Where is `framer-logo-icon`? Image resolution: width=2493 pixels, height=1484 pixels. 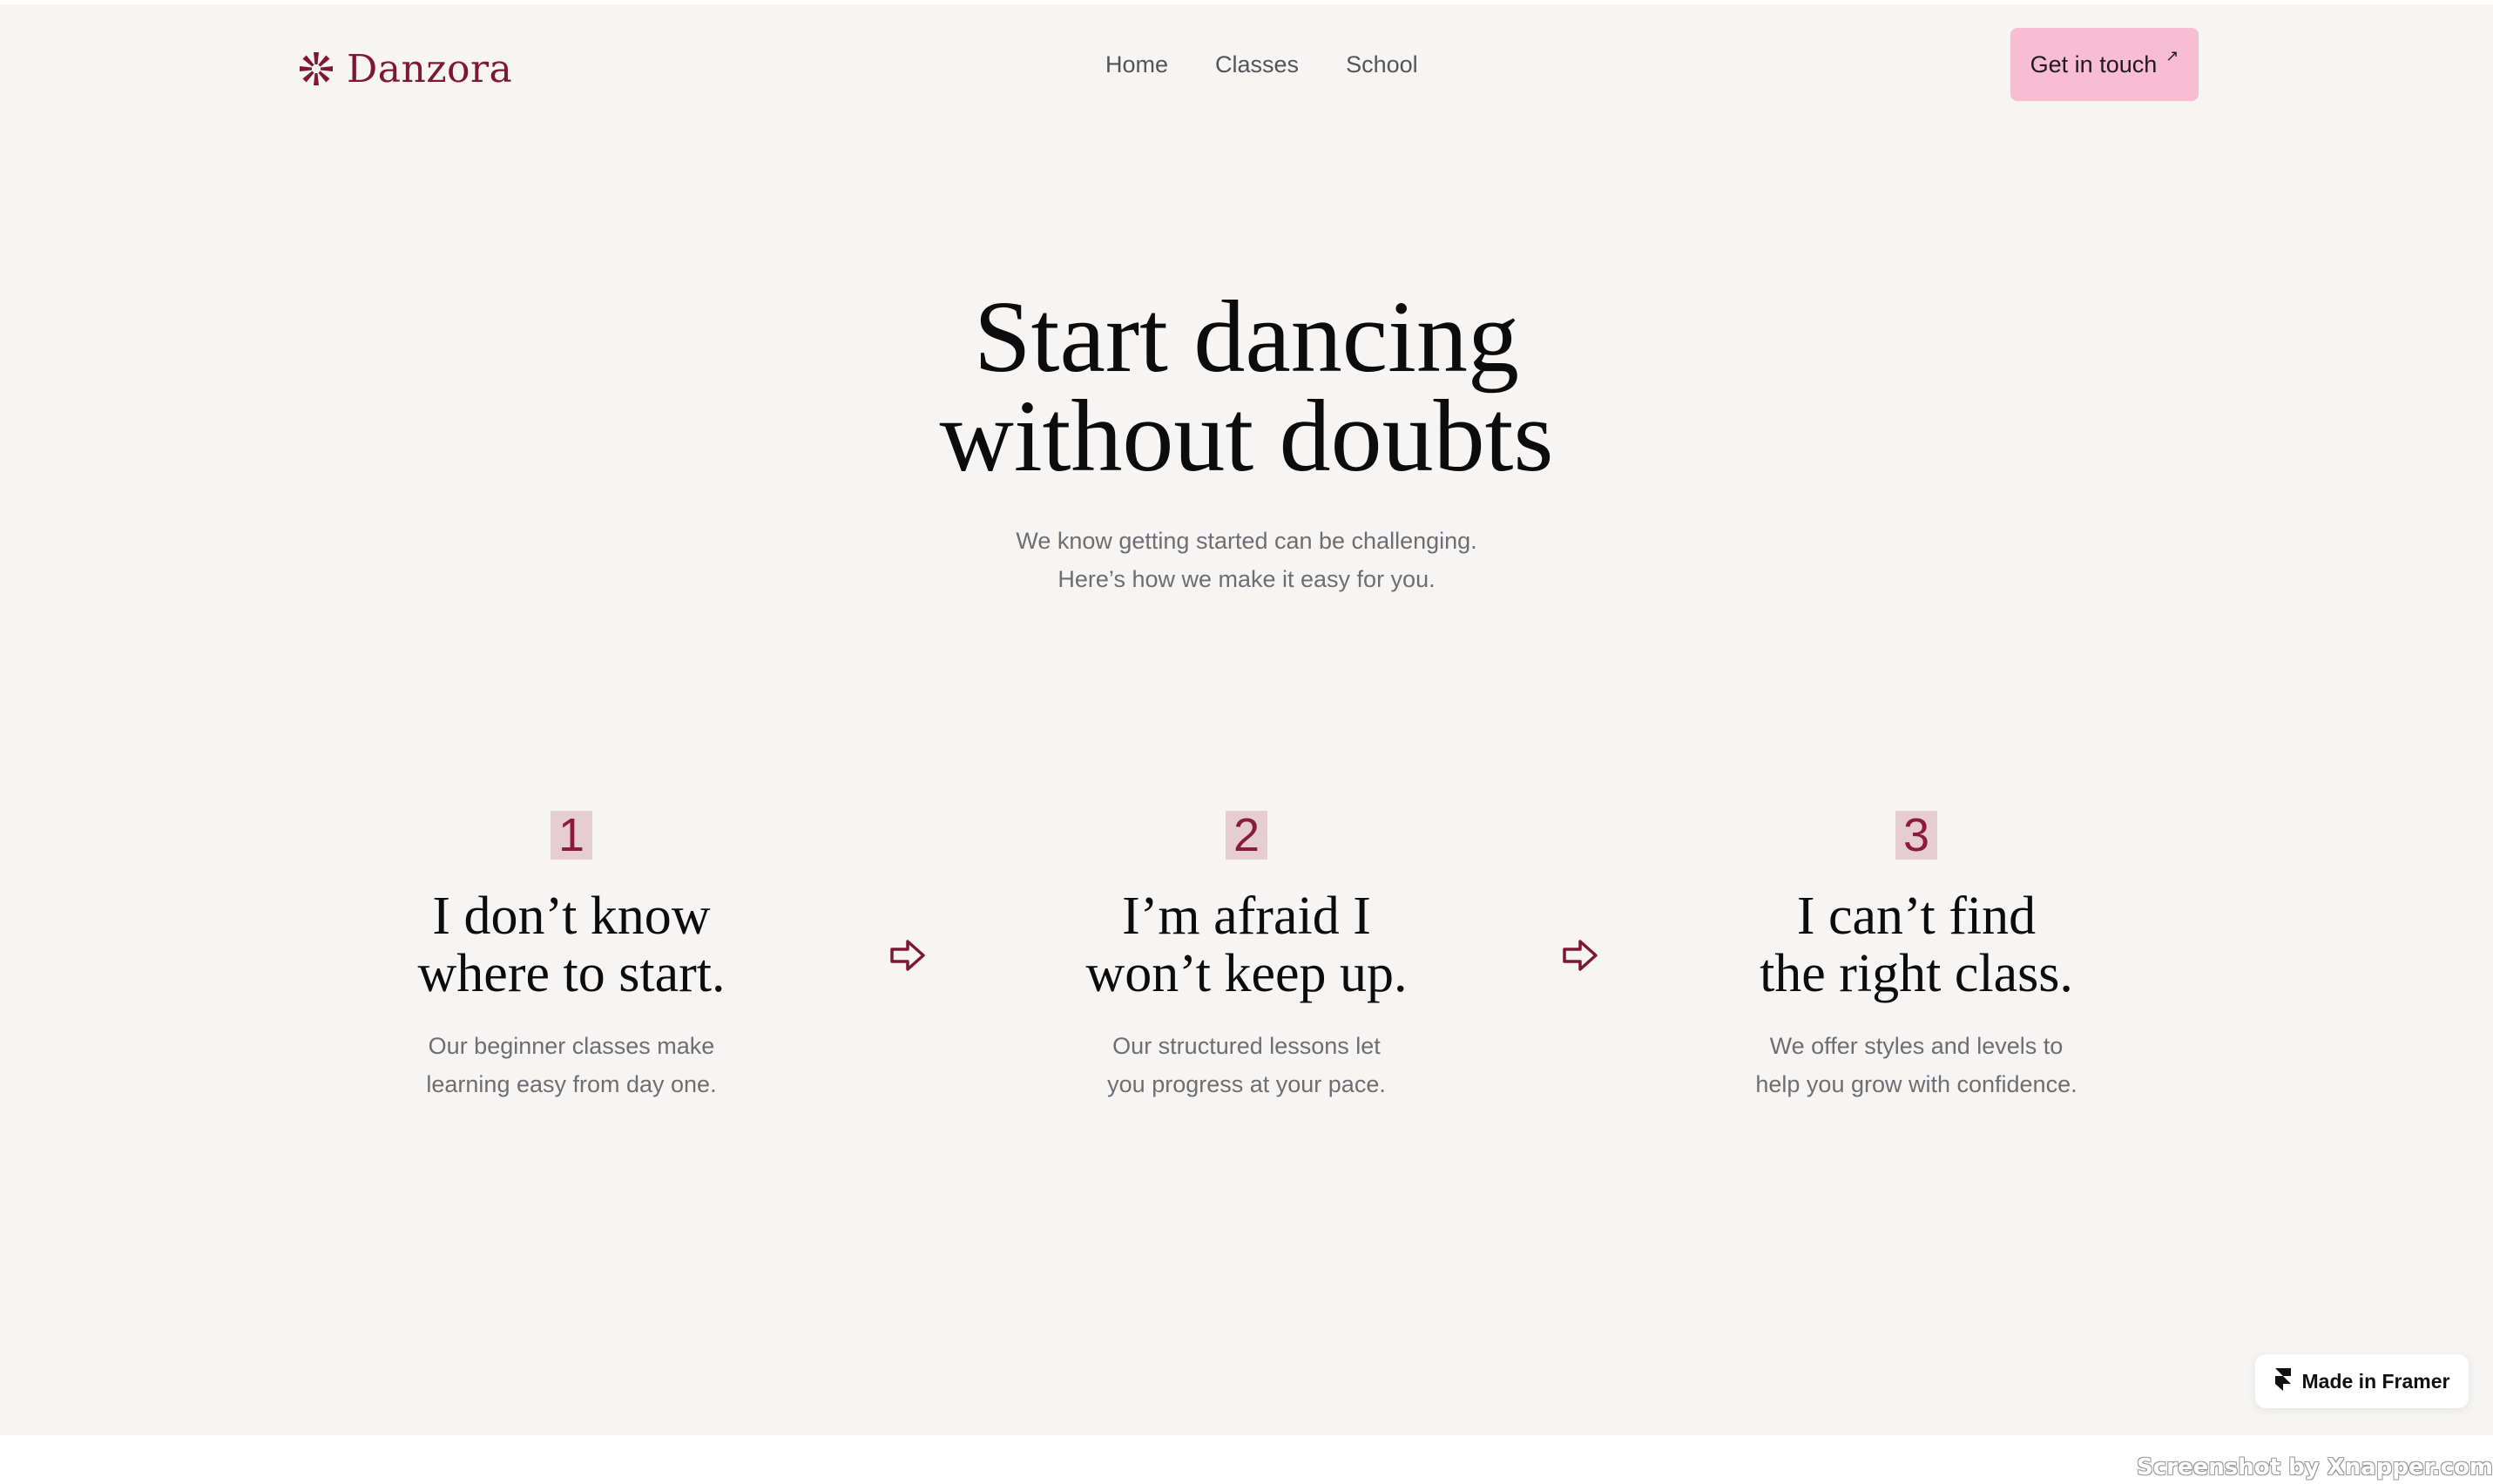 framer-logo-icon is located at coordinates (2283, 1381).